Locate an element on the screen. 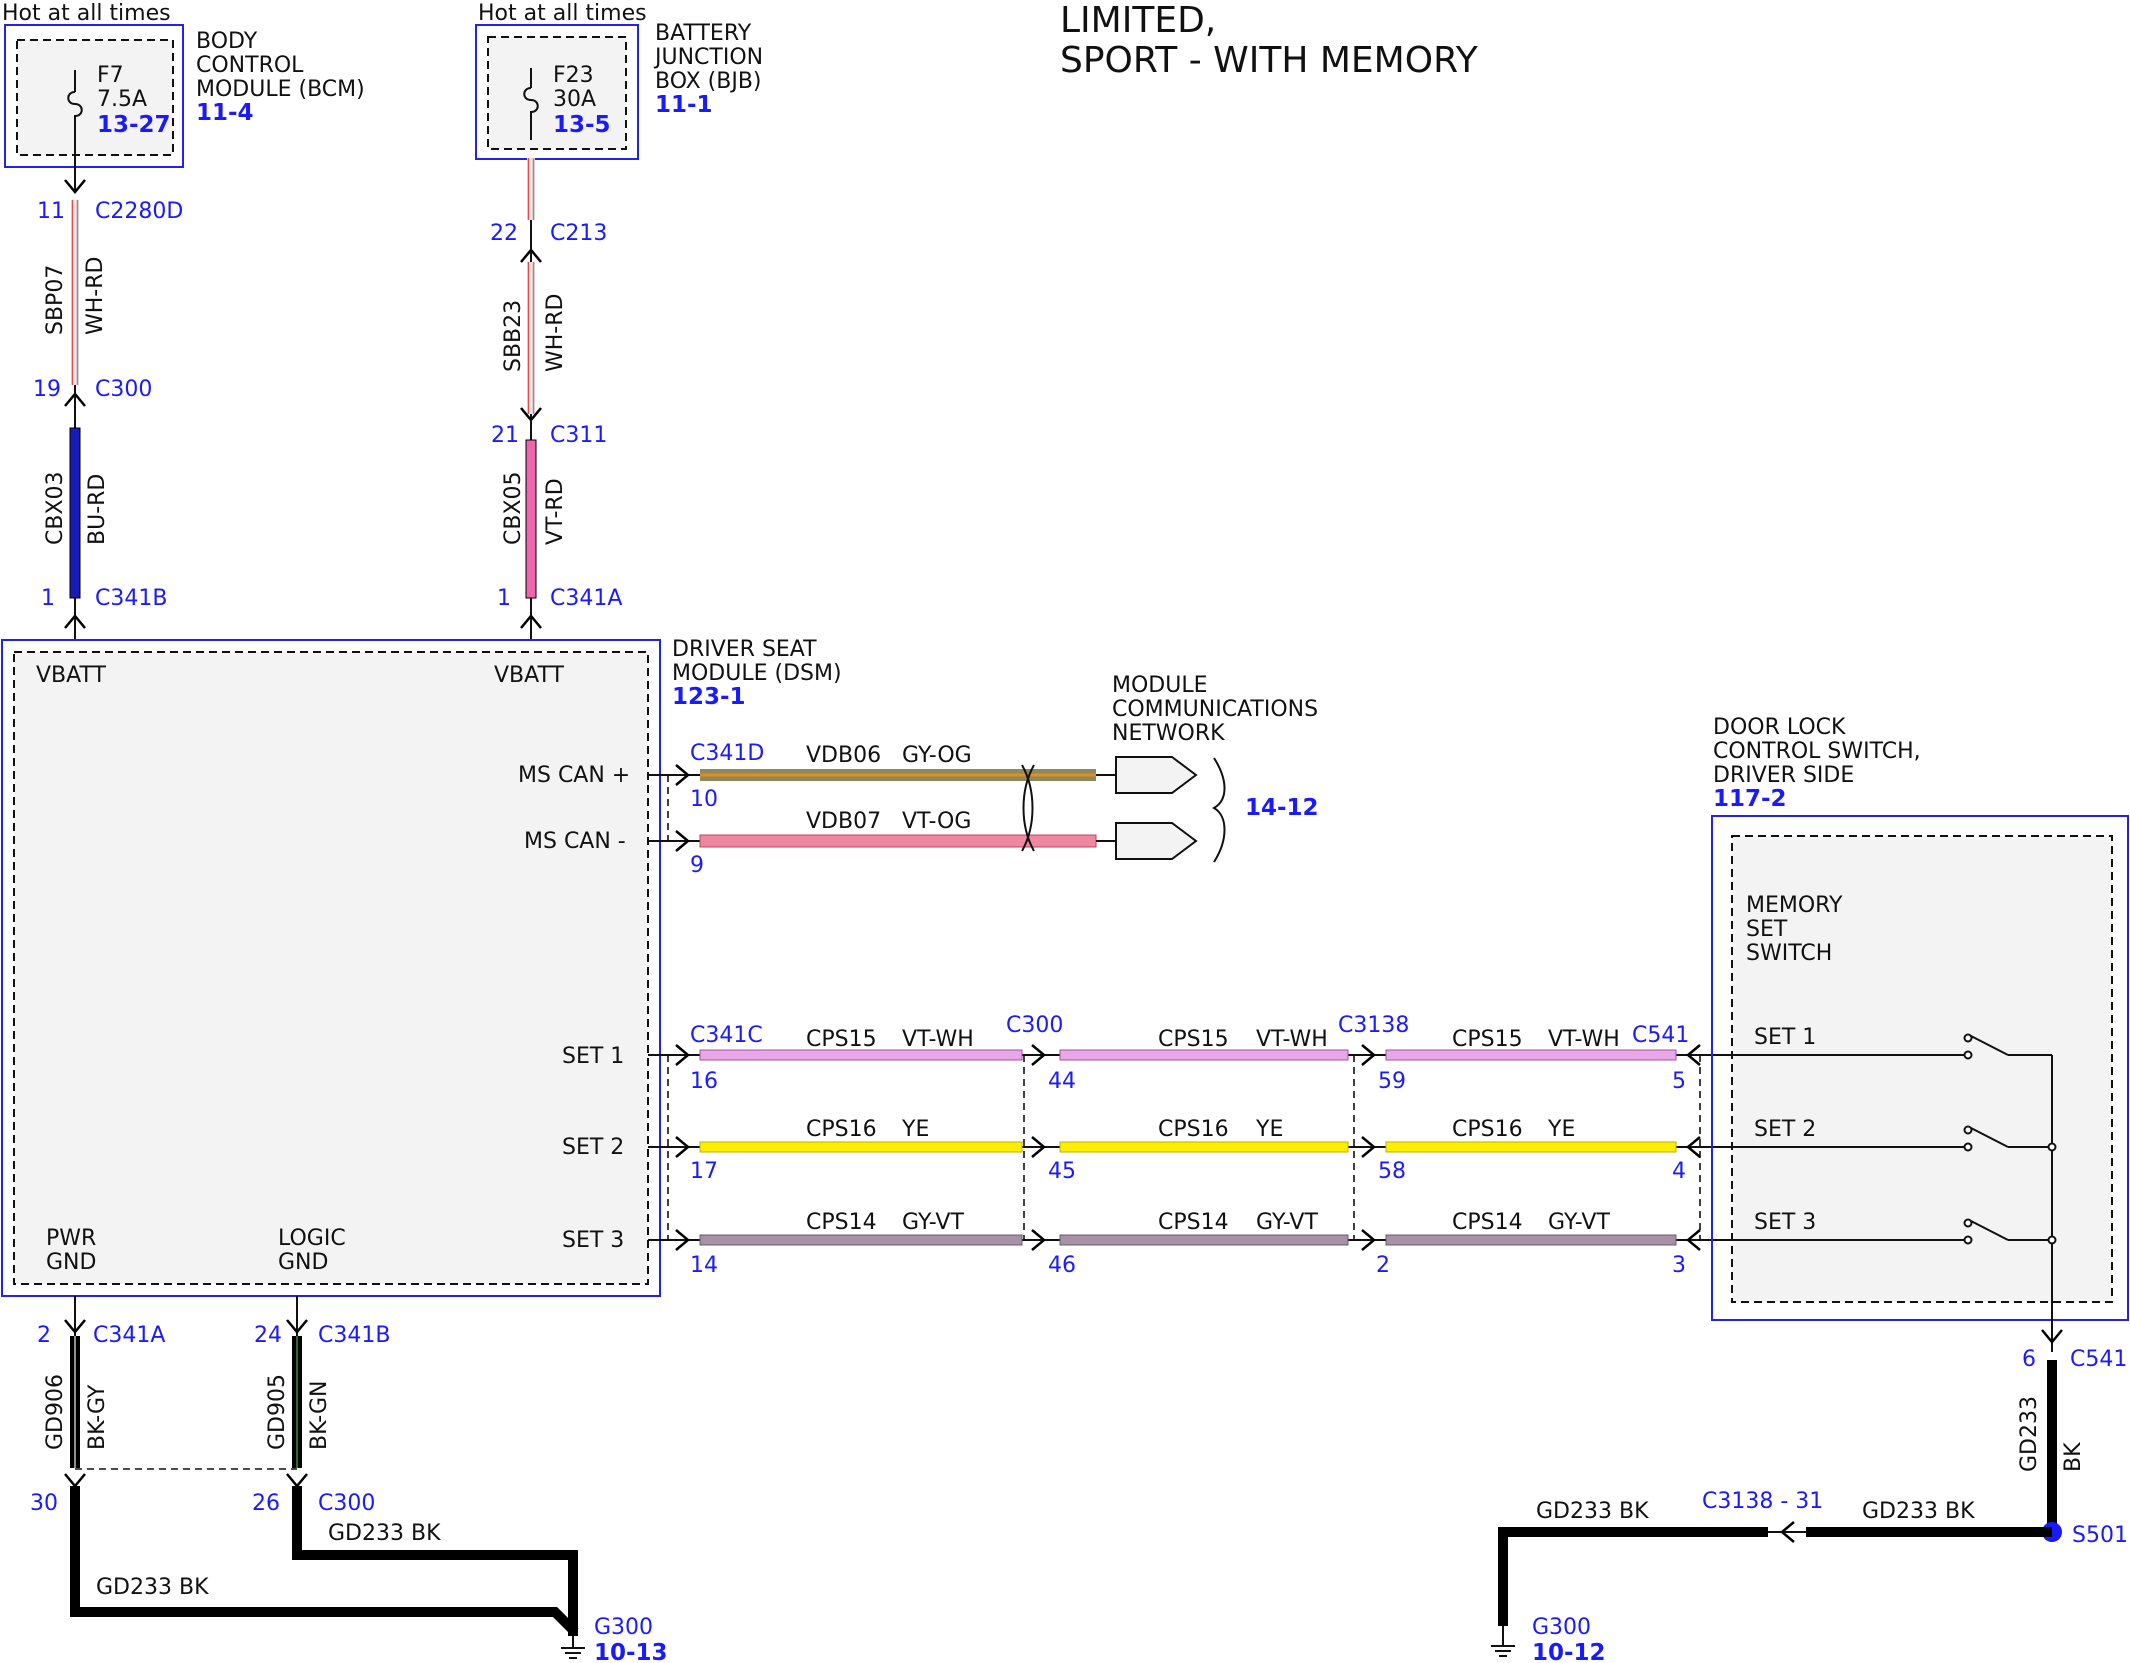 This screenshot has width=2130, height=1663. pin-number: 2 is located at coordinates (44, 1335).